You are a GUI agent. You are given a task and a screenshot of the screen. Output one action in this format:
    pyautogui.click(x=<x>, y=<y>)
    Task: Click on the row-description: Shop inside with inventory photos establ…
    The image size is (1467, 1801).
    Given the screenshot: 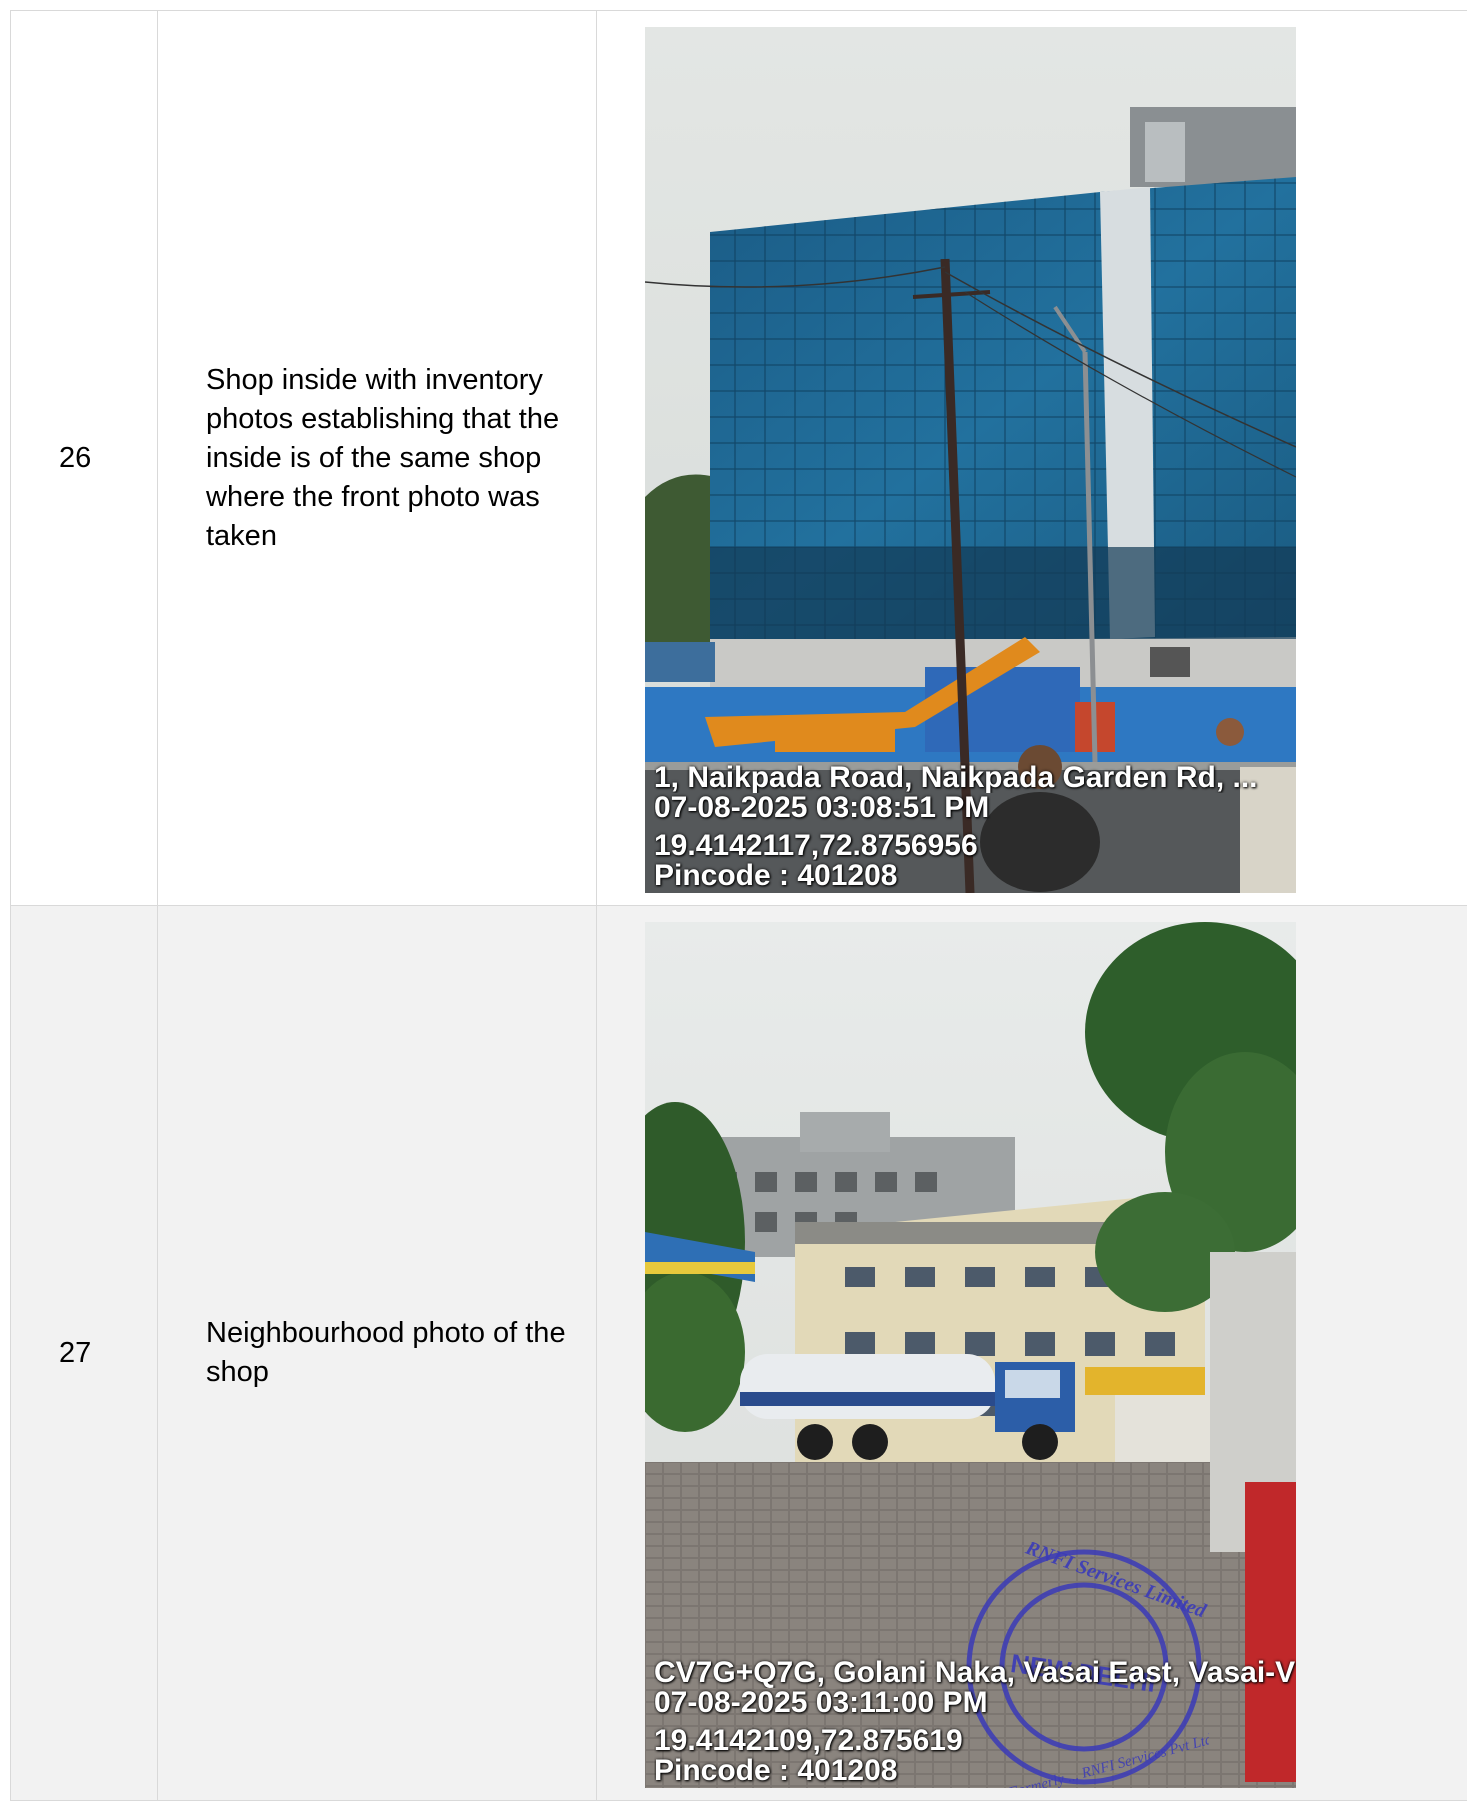 What is the action you would take?
    pyautogui.click(x=377, y=458)
    